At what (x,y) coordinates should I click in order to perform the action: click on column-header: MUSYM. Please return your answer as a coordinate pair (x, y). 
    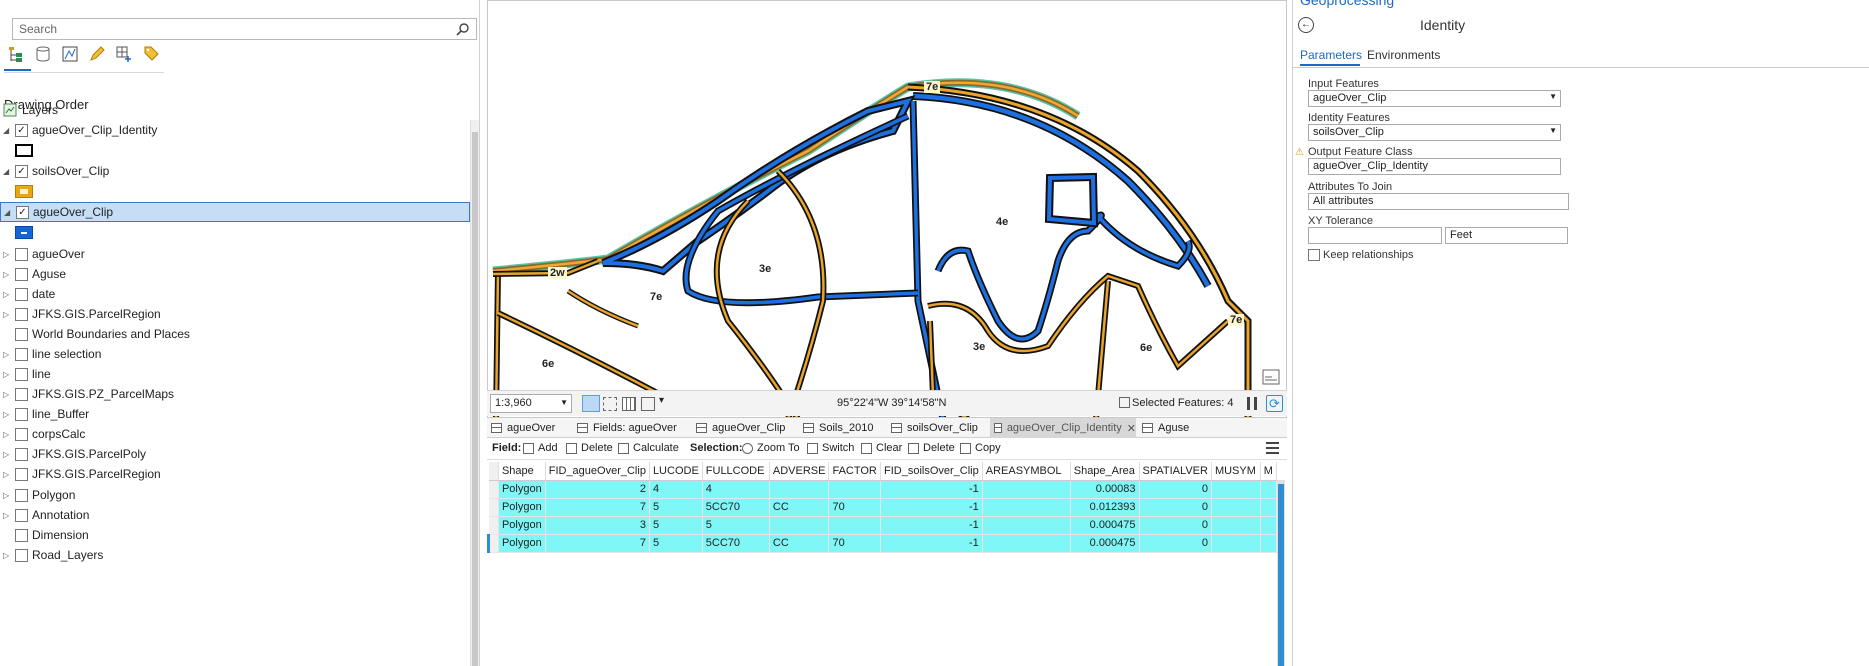
    Looking at the image, I should click on (1236, 471).